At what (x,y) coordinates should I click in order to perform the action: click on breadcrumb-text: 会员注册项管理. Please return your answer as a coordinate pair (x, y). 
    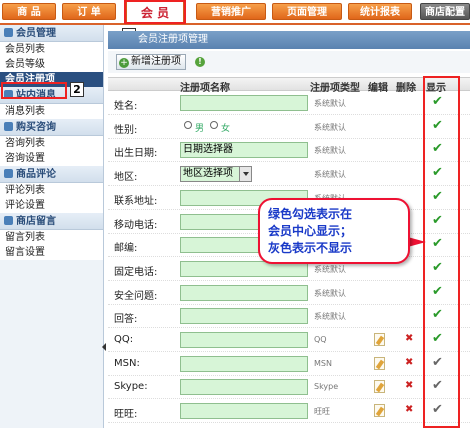
    Looking at the image, I should click on (173, 39).